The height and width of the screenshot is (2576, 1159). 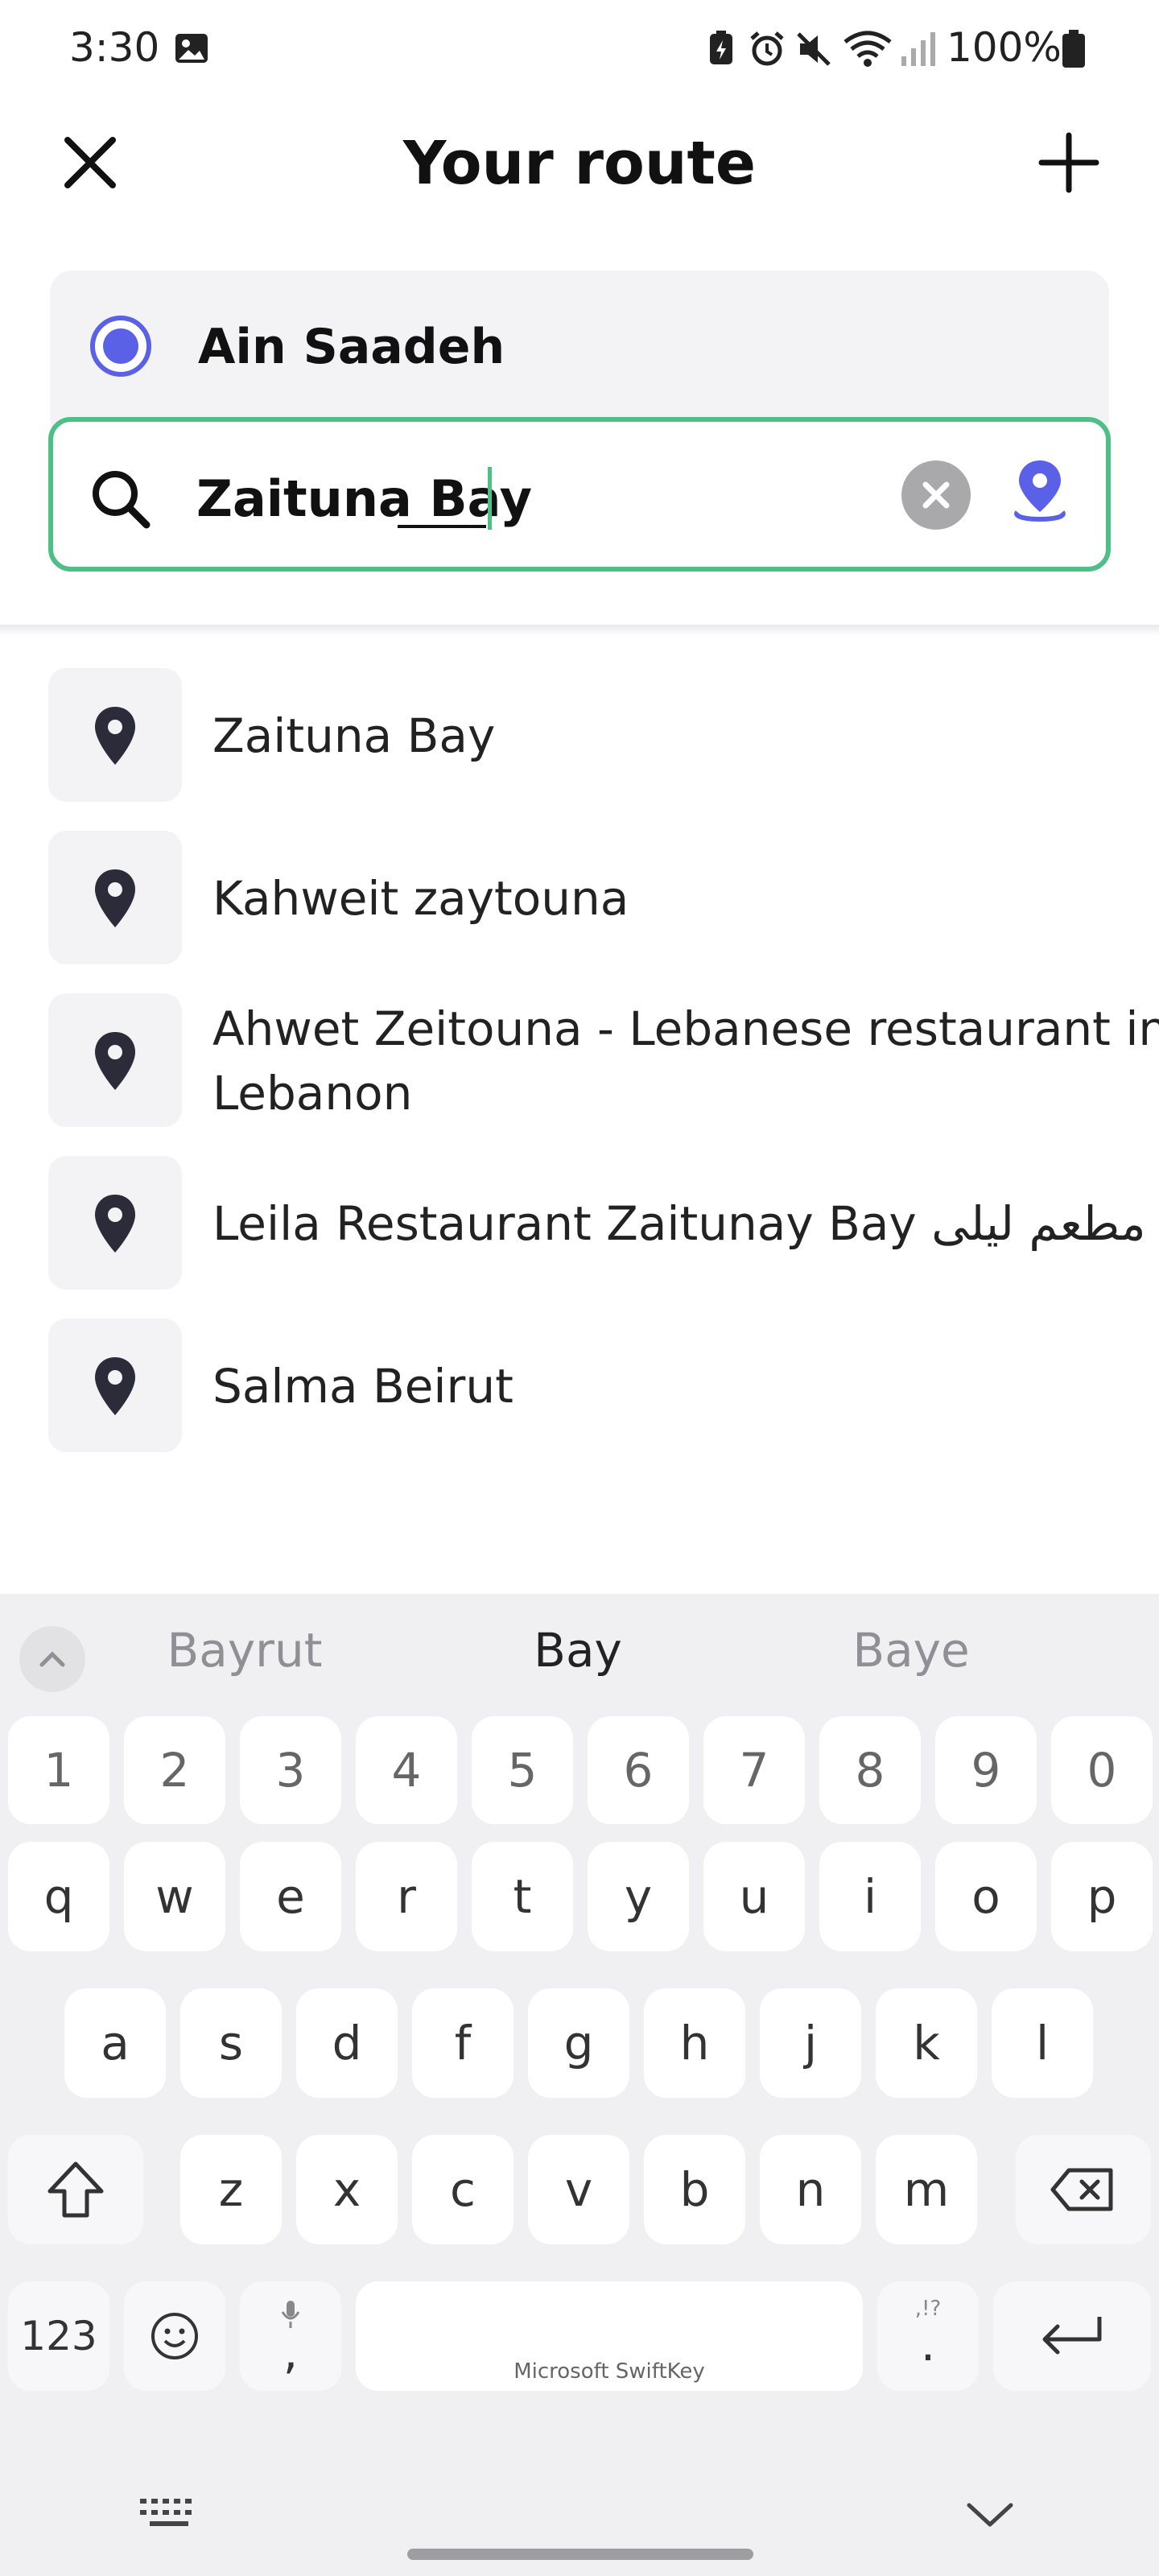 What do you see at coordinates (754, 1896) in the screenshot?
I see `key-u: u` at bounding box center [754, 1896].